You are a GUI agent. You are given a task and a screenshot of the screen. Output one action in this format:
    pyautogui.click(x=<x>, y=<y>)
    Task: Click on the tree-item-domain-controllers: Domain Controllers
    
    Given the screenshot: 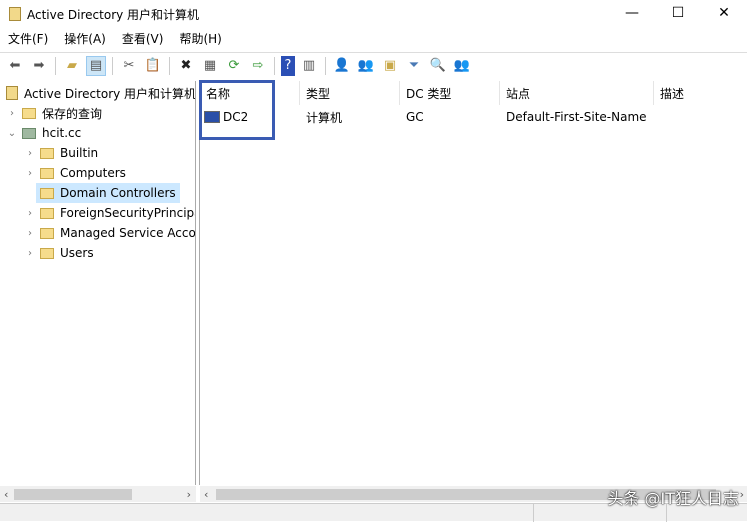 What is the action you would take?
    pyautogui.click(x=108, y=193)
    